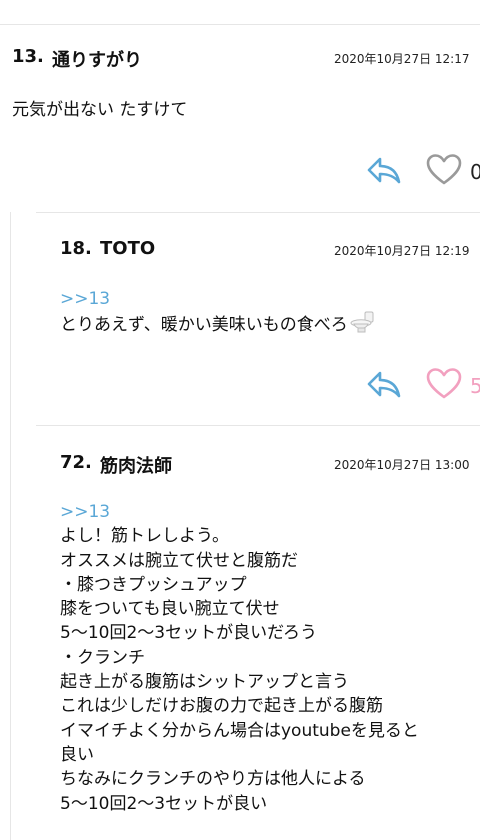 The width and height of the screenshot is (480, 840). Describe the element at coordinates (144, 536) in the screenshot. I see `comment-text-line: よし！筋トレしよう。` at that location.